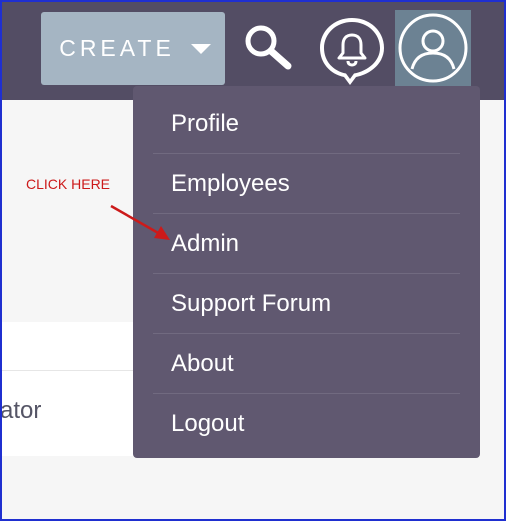 This screenshot has width=506, height=521. What do you see at coordinates (306, 244) in the screenshot?
I see `menu-item-admin: Admin` at bounding box center [306, 244].